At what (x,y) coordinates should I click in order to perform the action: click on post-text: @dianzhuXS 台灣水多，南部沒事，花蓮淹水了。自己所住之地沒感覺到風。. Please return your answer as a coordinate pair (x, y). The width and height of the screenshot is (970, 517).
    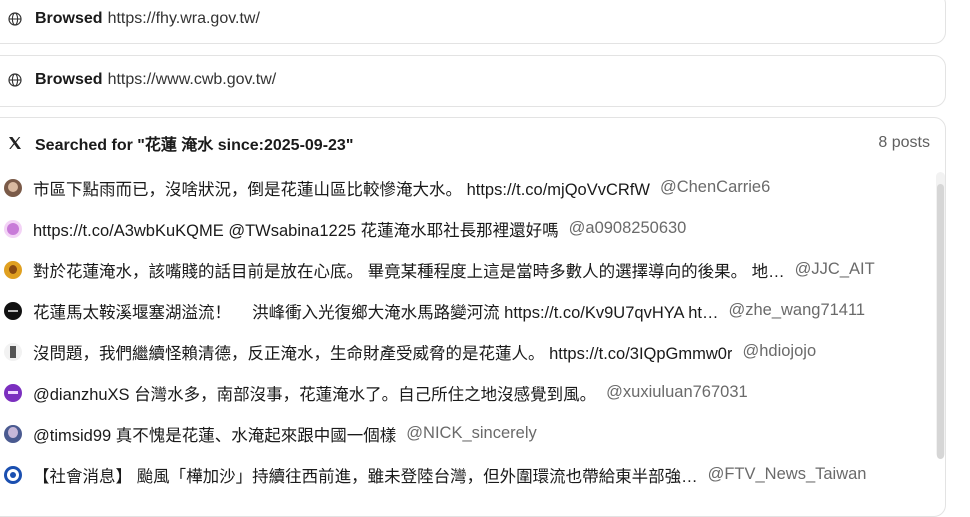
    Looking at the image, I should click on (315, 394).